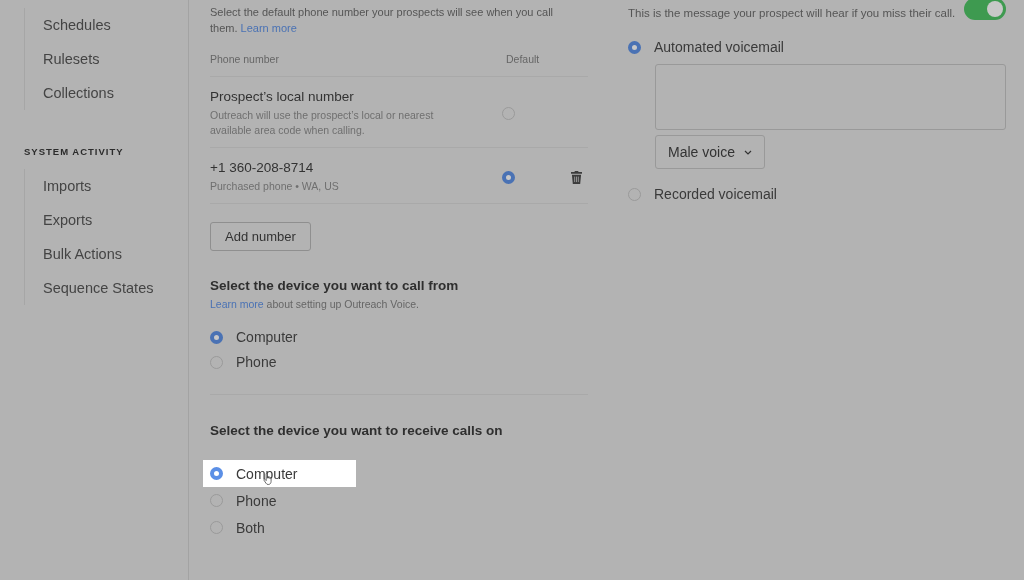 Image resolution: width=1024 pixels, height=580 pixels. Describe the element at coordinates (115, 25) in the screenshot. I see `sidebar-item: Schedules` at that location.